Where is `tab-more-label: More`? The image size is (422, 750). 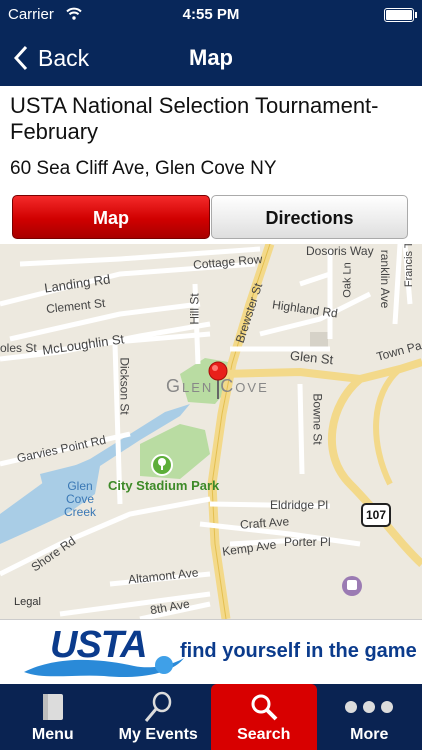 tab-more-label: More is located at coordinates (369, 734).